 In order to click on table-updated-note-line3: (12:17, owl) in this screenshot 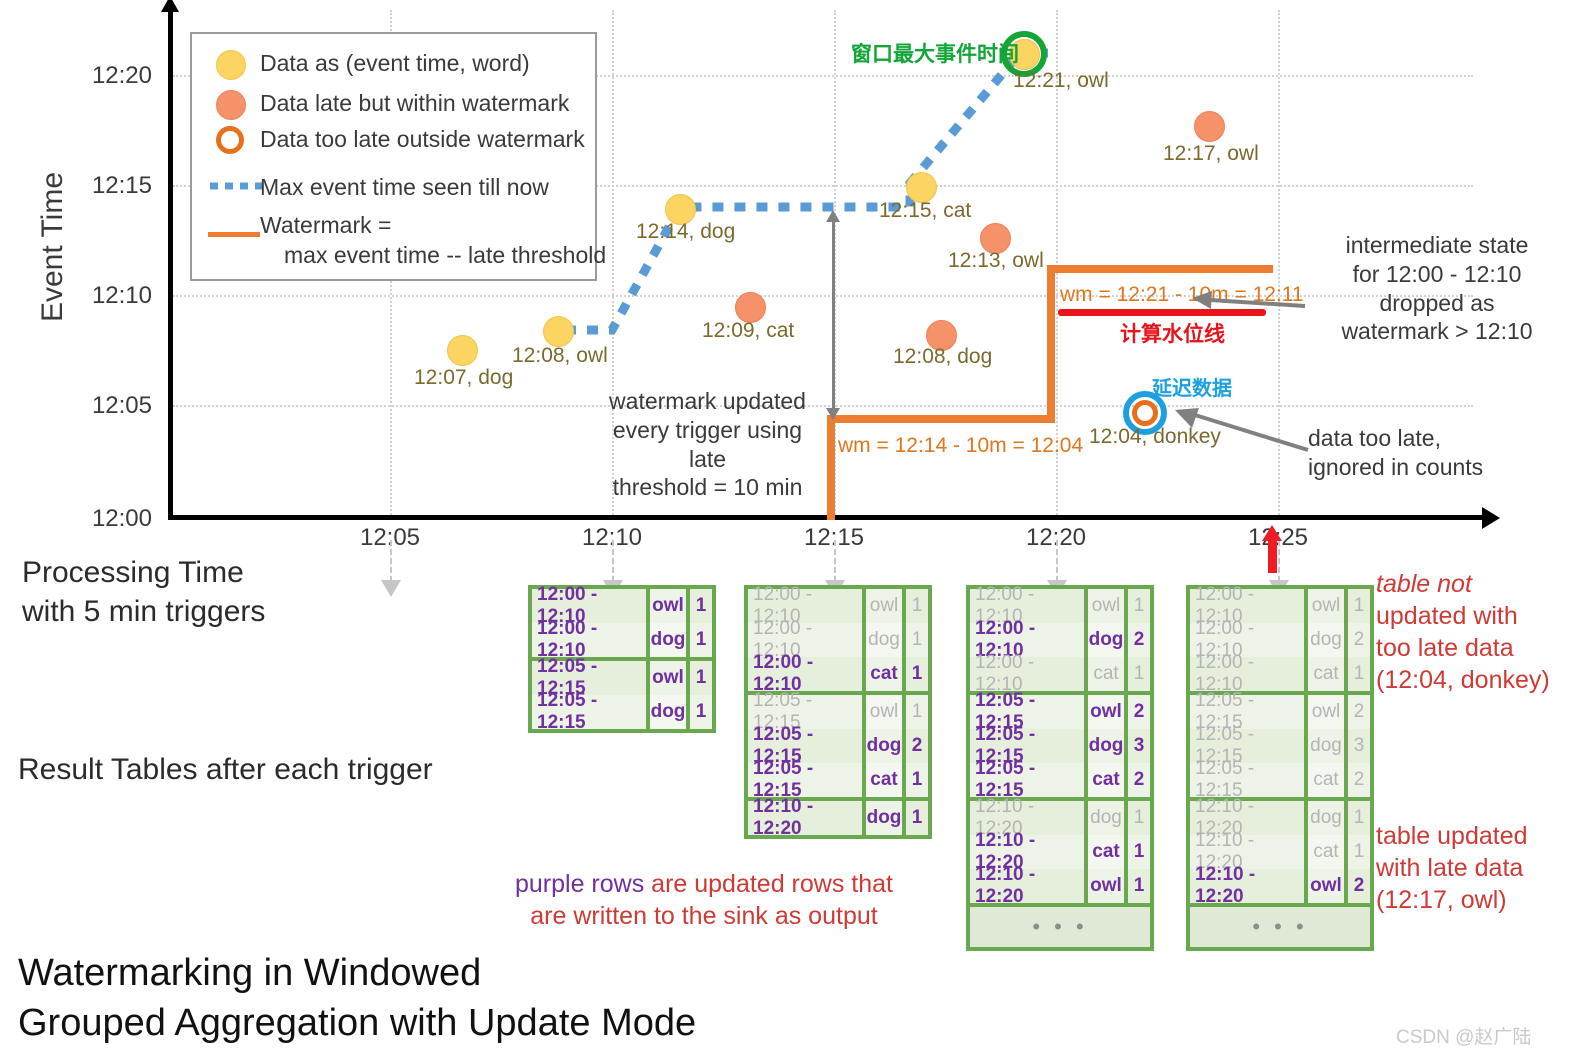, I will do `click(1441, 900)`.